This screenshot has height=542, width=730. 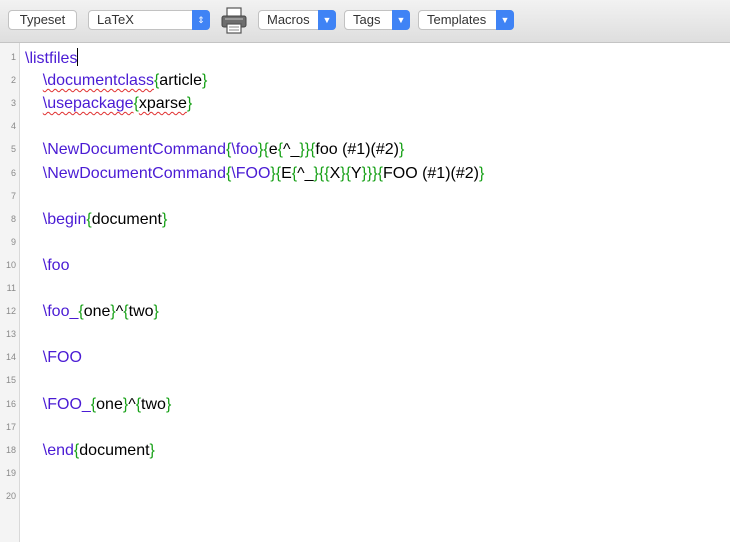 I want to click on code-token: \end, so click(x=58, y=450).